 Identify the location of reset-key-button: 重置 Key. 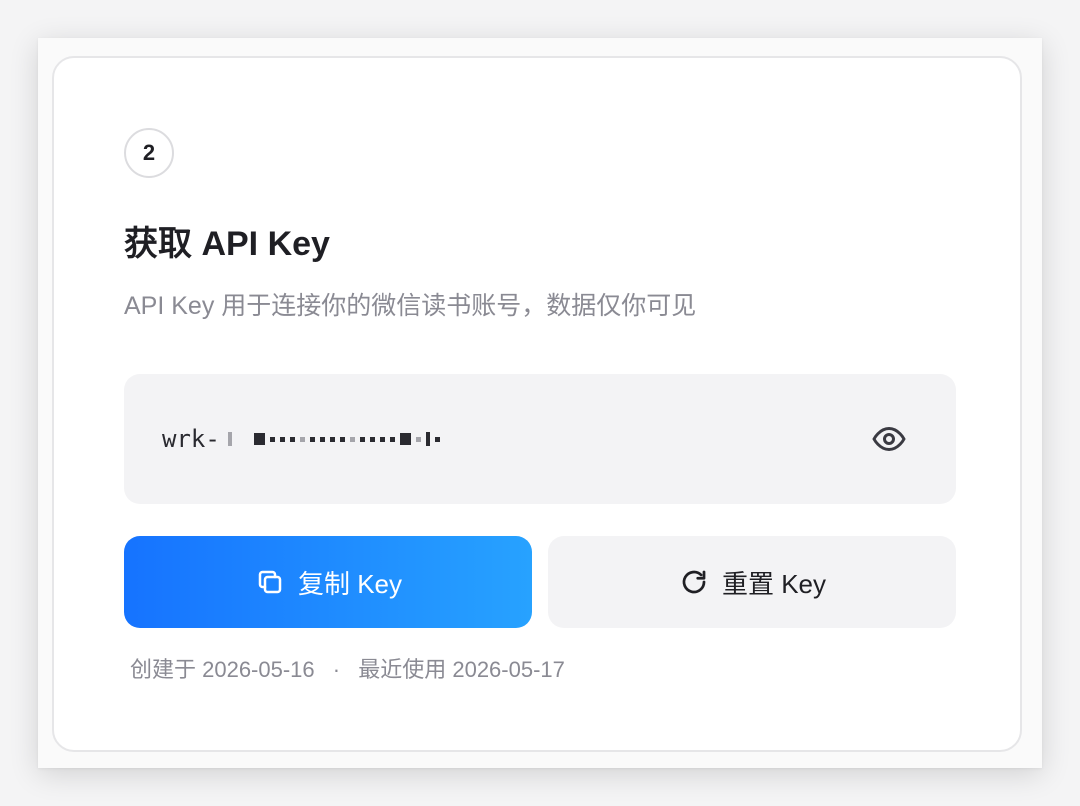
(752, 582).